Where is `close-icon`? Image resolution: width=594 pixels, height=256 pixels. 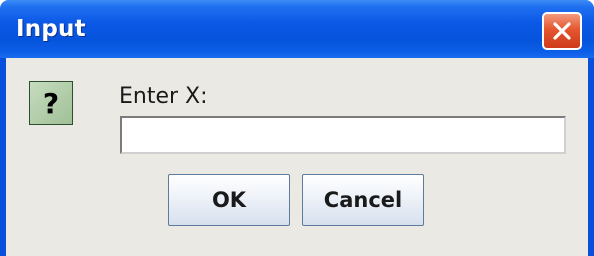 close-icon is located at coordinates (562, 31).